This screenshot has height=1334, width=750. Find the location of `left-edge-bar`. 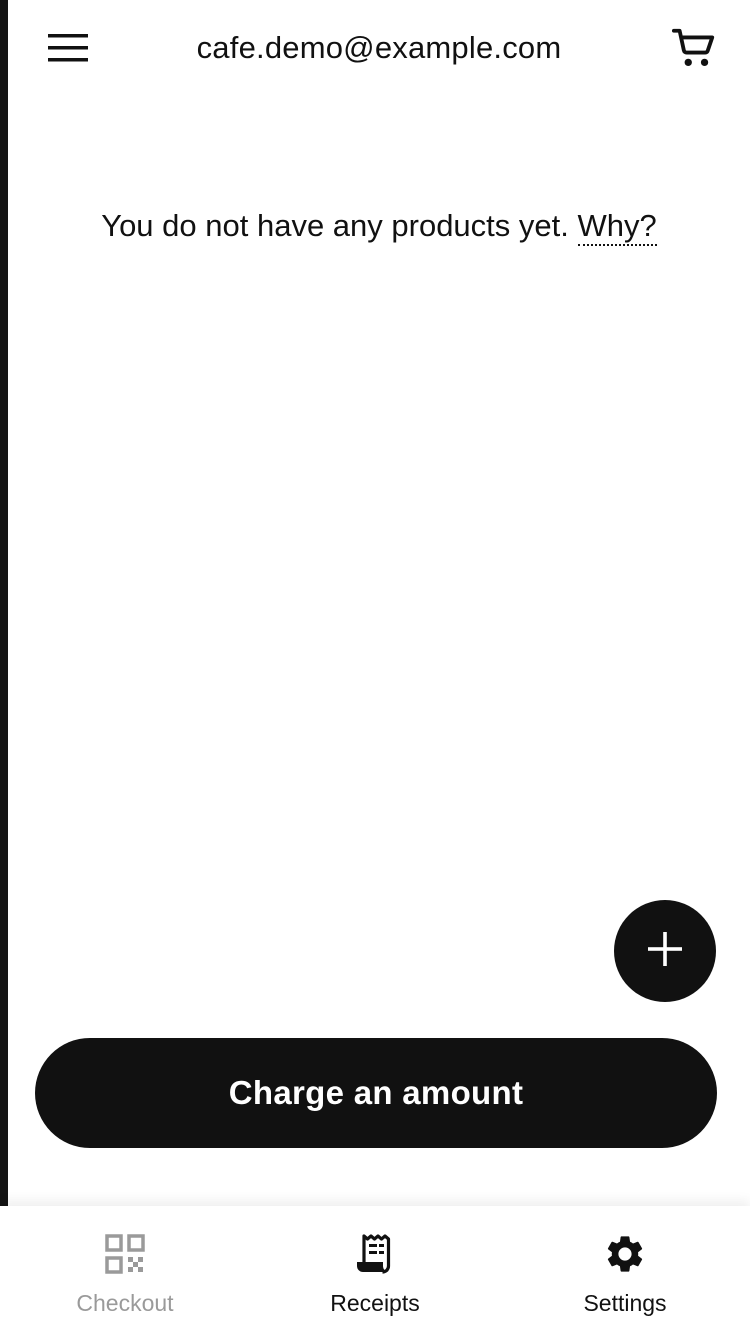

left-edge-bar is located at coordinates (4, 603).